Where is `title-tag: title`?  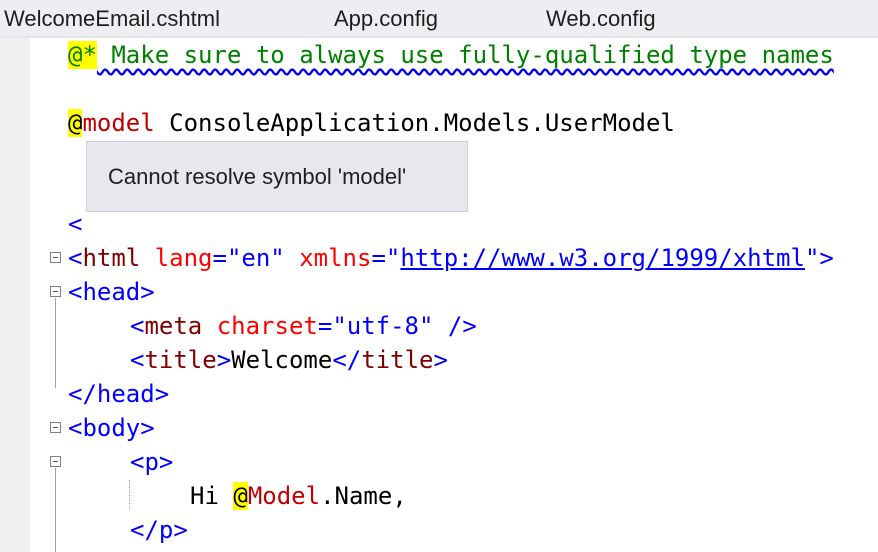 title-tag: title is located at coordinates (180, 360).